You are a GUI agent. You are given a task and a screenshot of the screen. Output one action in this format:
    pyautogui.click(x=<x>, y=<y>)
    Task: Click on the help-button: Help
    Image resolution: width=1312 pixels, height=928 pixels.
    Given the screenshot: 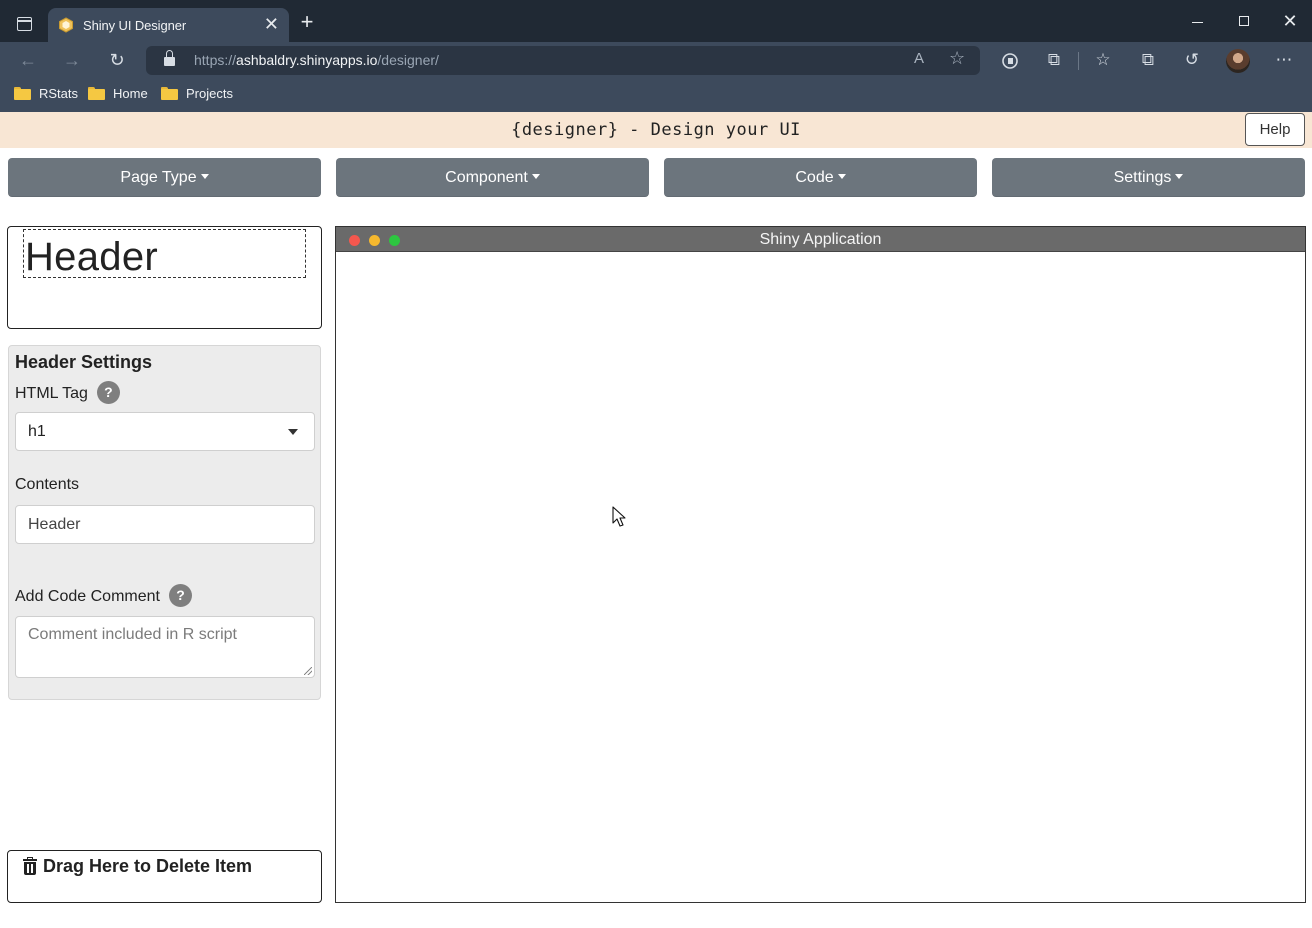 What is the action you would take?
    pyautogui.click(x=1275, y=129)
    